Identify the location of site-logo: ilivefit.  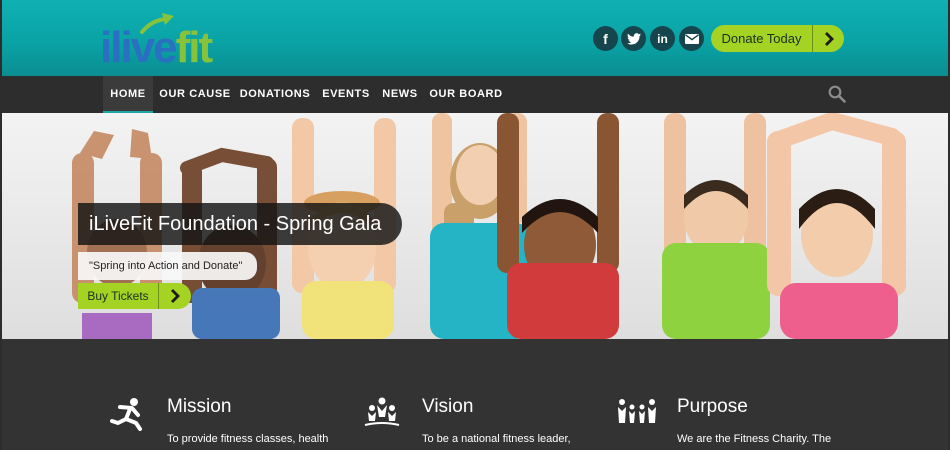
(157, 42).